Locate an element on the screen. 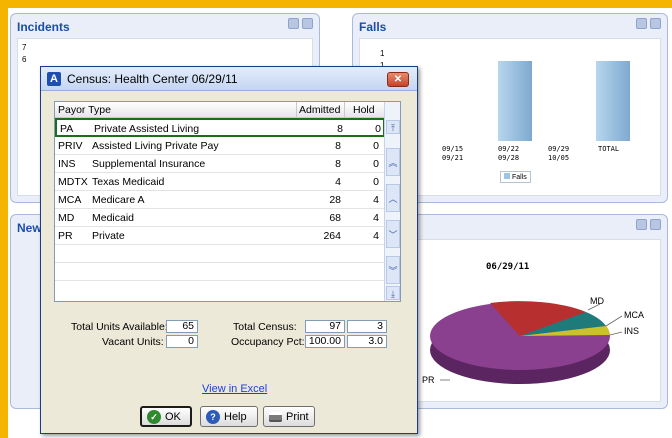 The height and width of the screenshot is (438, 672). x-label: TOTAL is located at coordinates (609, 149).